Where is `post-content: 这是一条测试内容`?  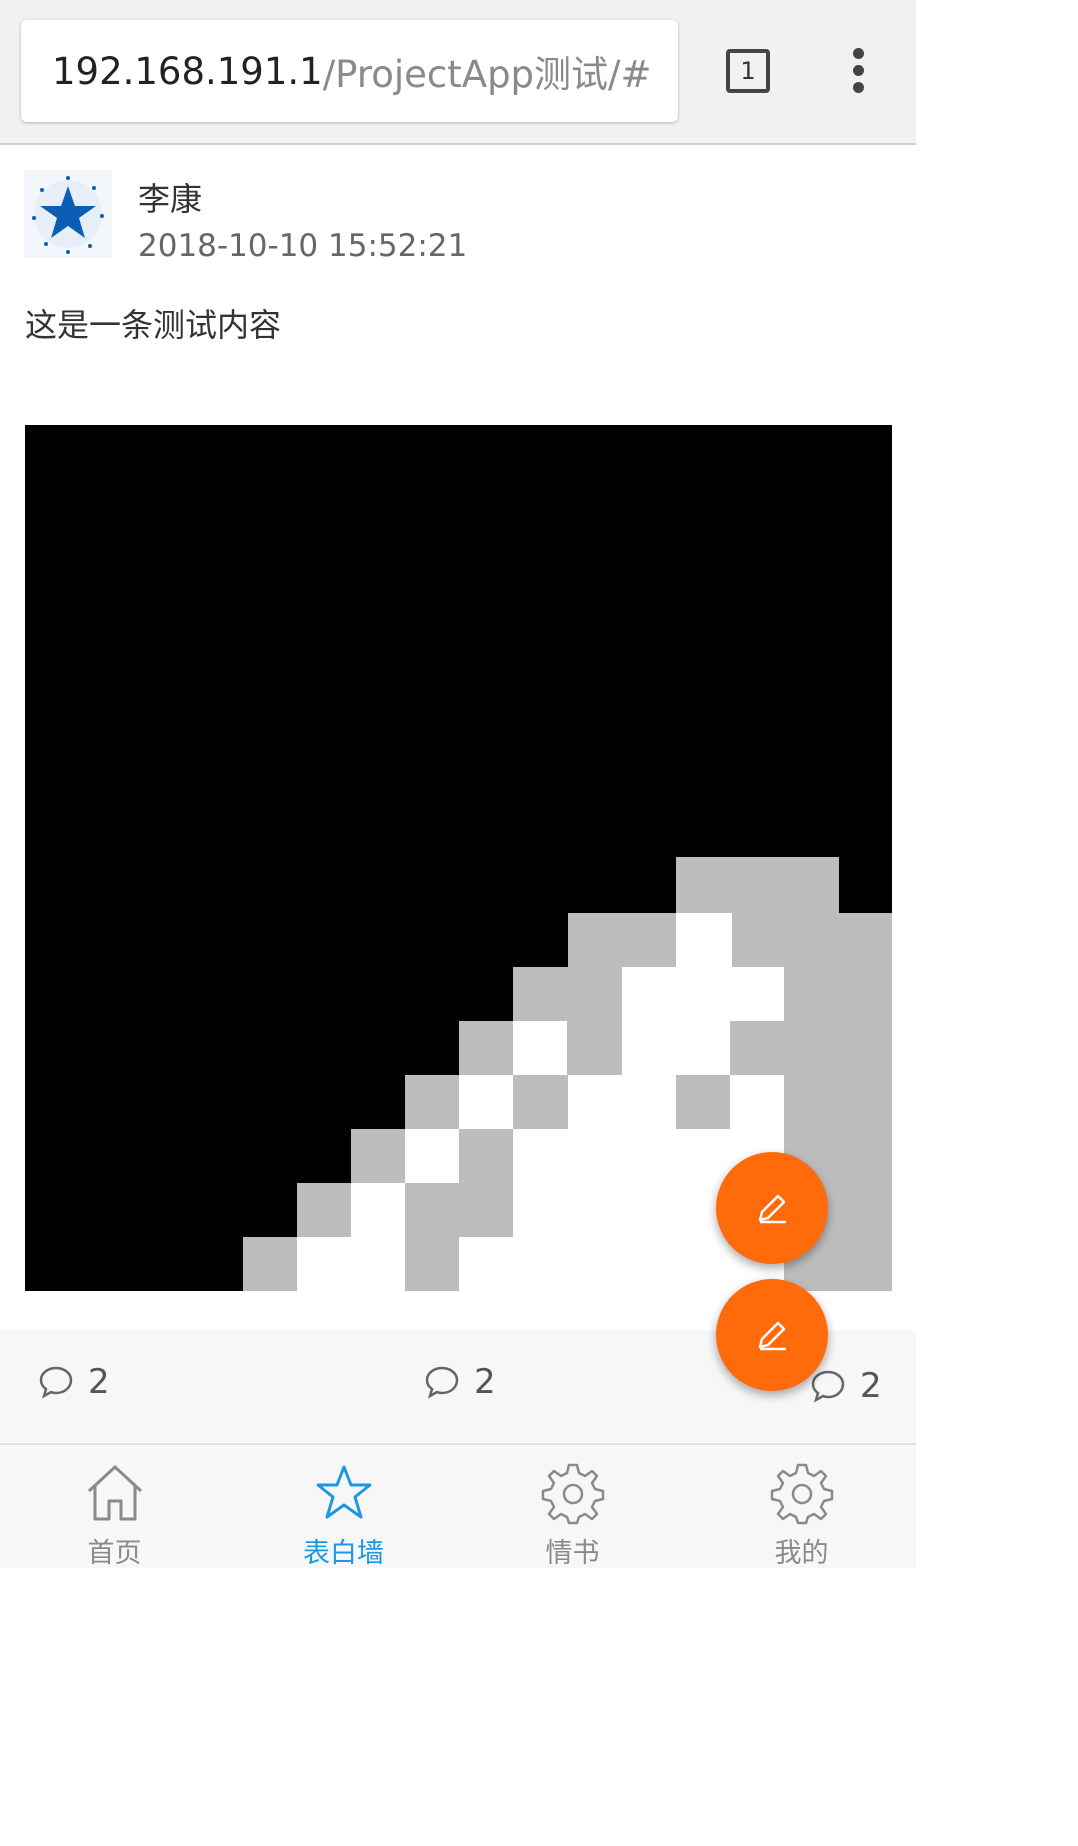 post-content: 这是一条测试内容 is located at coordinates (153, 325).